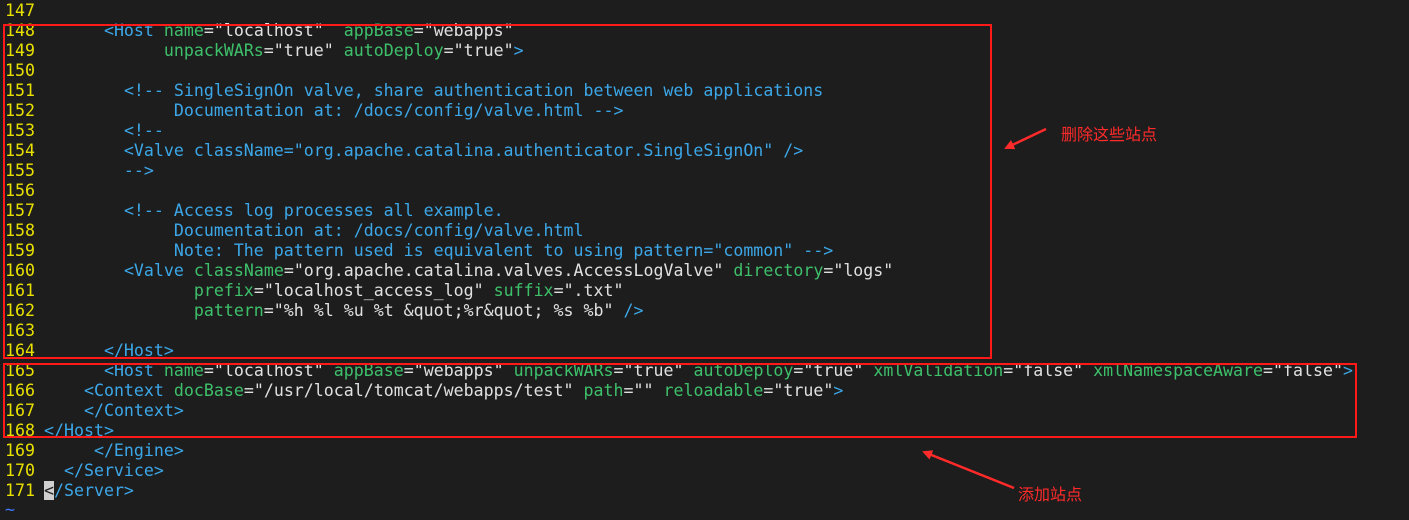 The height and width of the screenshot is (520, 1409). Describe the element at coordinates (1050, 494) in the screenshot. I see `add-site-label: 添加站点` at that location.